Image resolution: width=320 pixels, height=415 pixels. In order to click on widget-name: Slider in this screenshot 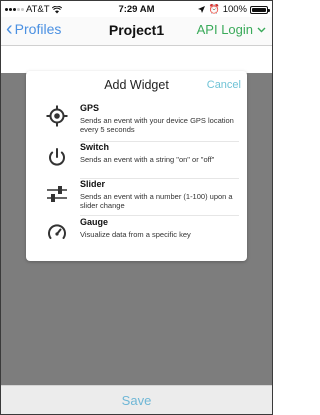, I will do `click(93, 184)`.